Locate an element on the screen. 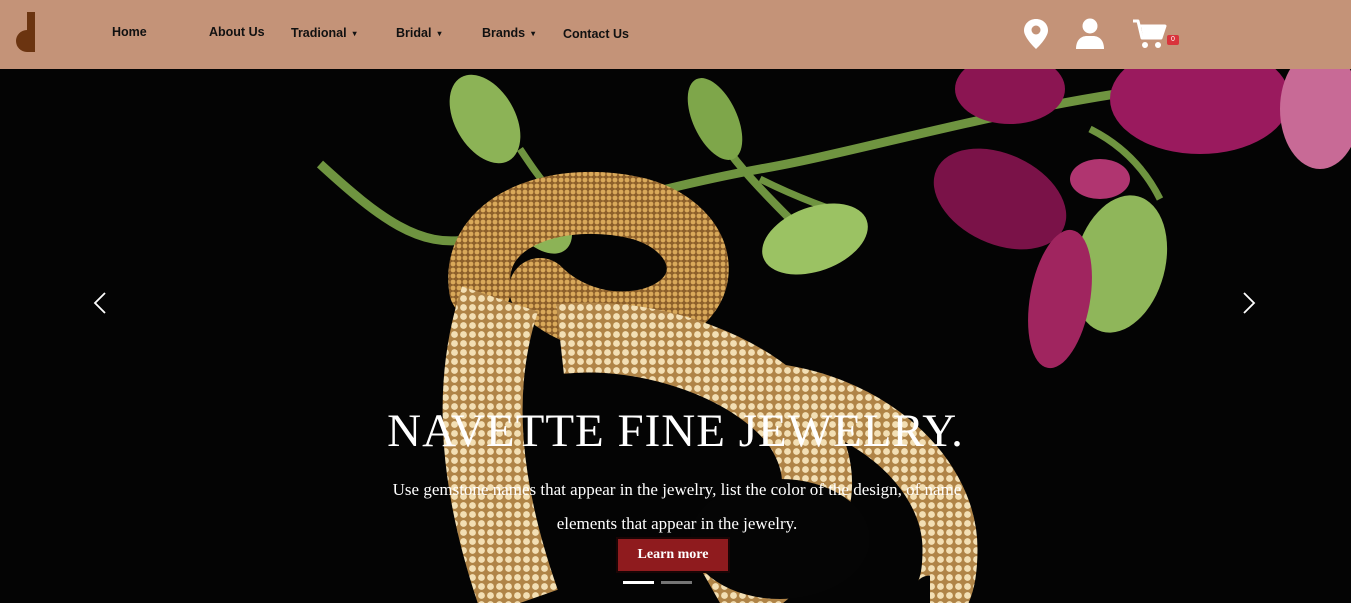  nav-bridal-label: Bridal is located at coordinates (414, 33).